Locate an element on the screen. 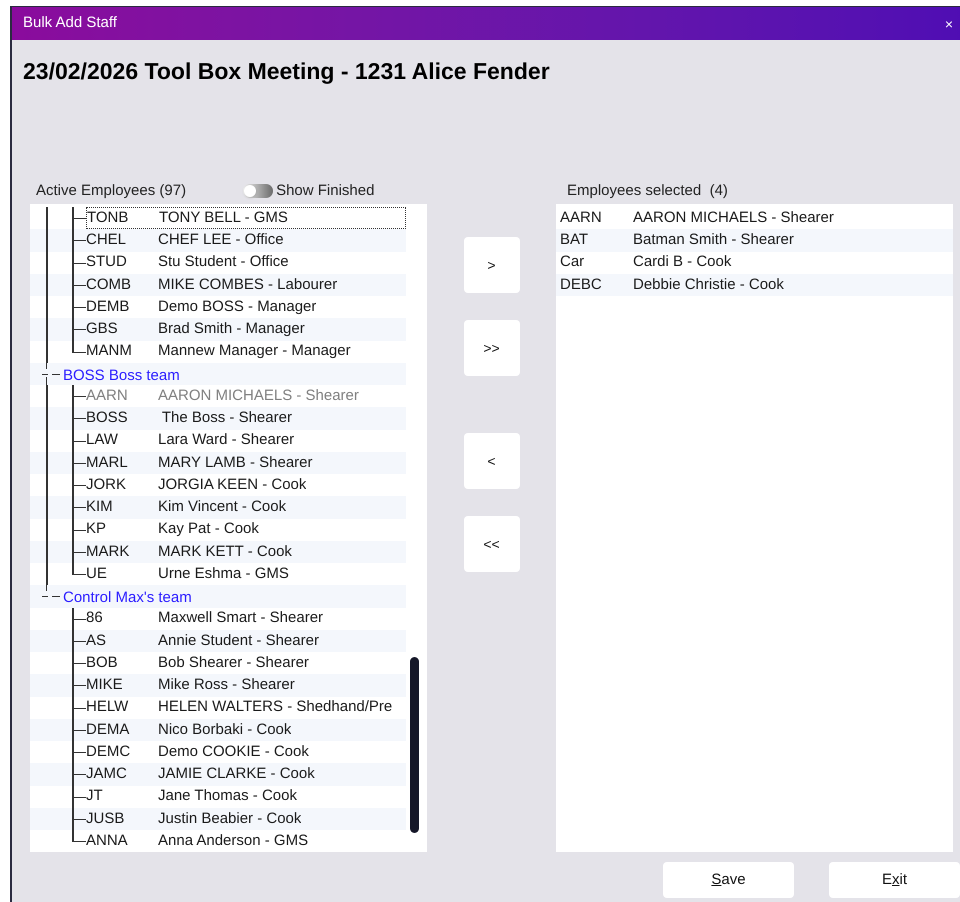 This screenshot has height=902, width=960. employee-item: 86 Maxwell Smart - Shearer is located at coordinates (246, 619).